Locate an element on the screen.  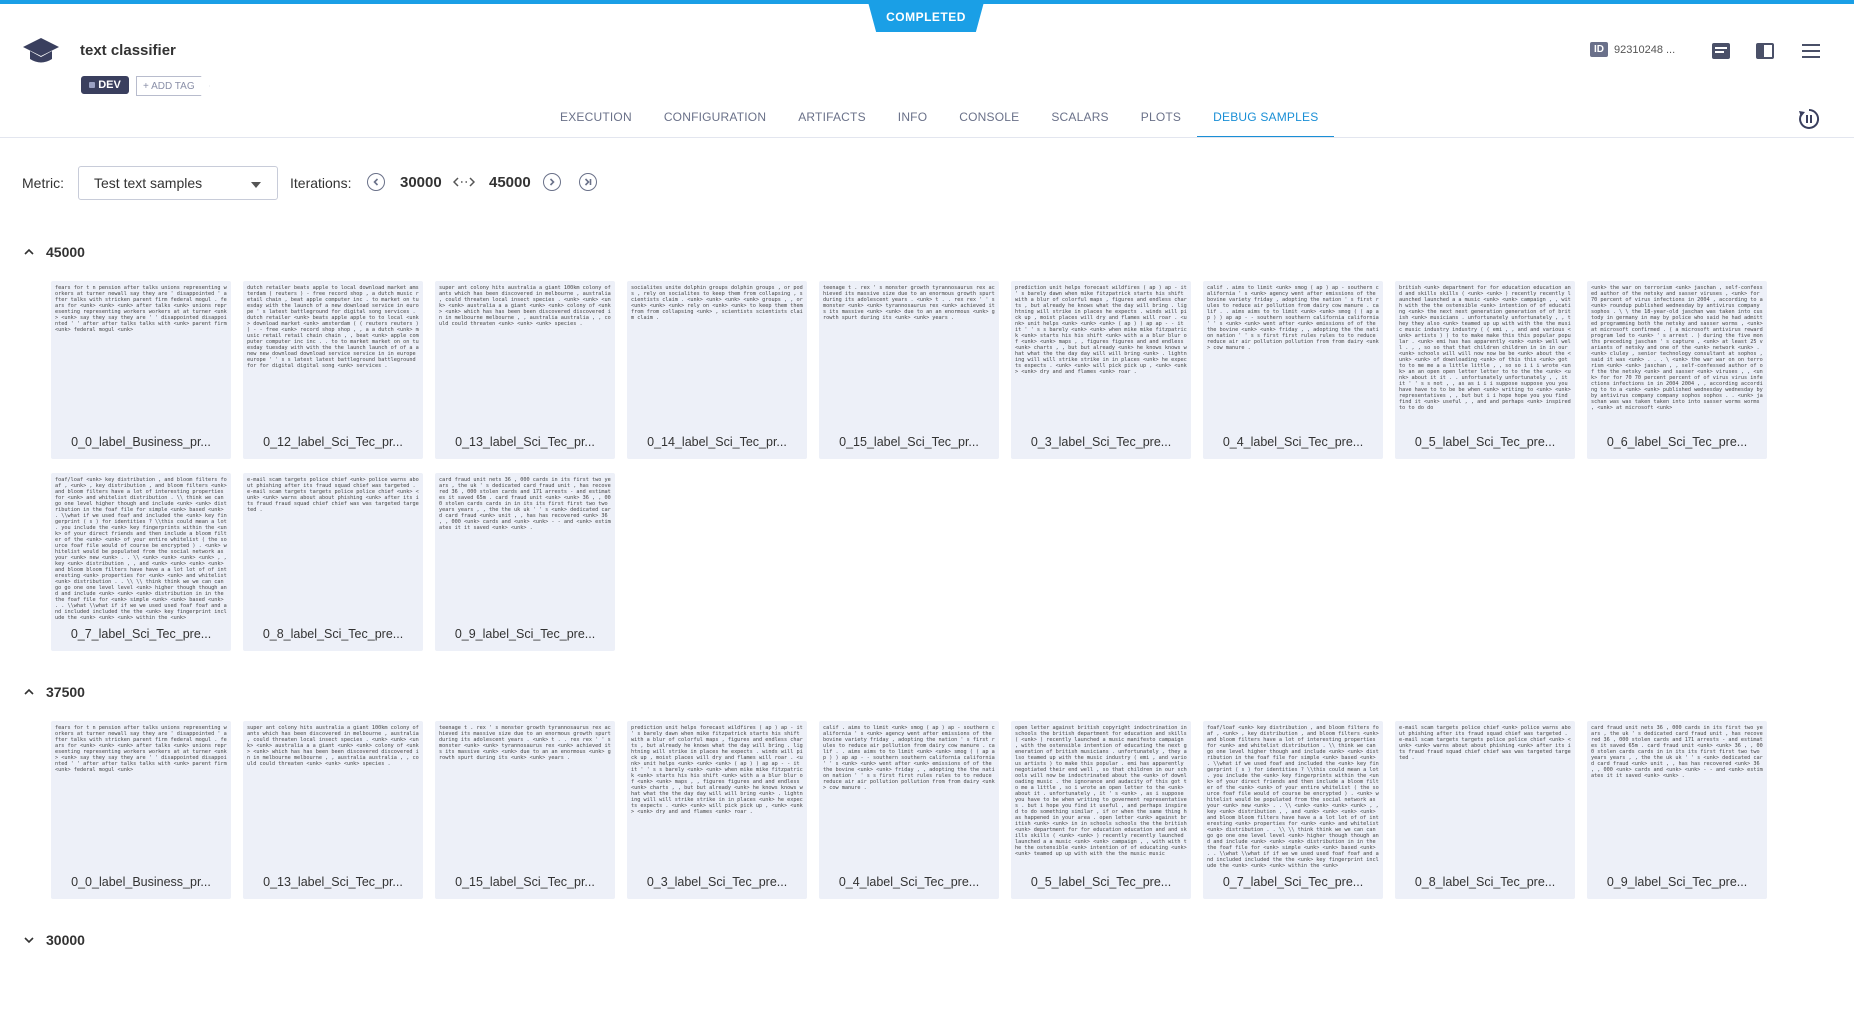
next-iteration-button is located at coordinates (552, 182).